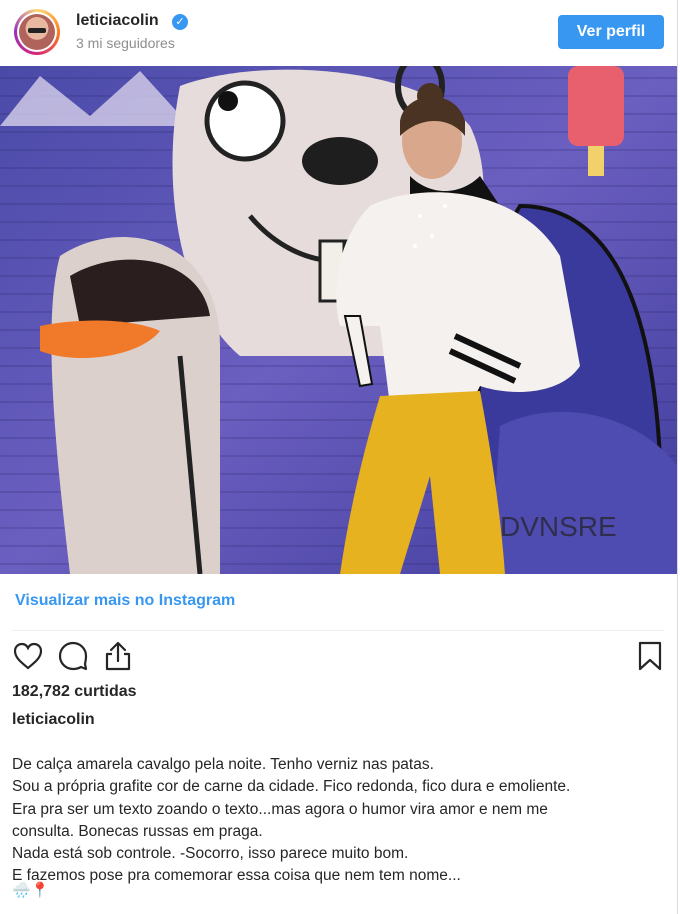 This screenshot has width=680, height=914. What do you see at coordinates (28, 656) in the screenshot?
I see `heart-icon` at bounding box center [28, 656].